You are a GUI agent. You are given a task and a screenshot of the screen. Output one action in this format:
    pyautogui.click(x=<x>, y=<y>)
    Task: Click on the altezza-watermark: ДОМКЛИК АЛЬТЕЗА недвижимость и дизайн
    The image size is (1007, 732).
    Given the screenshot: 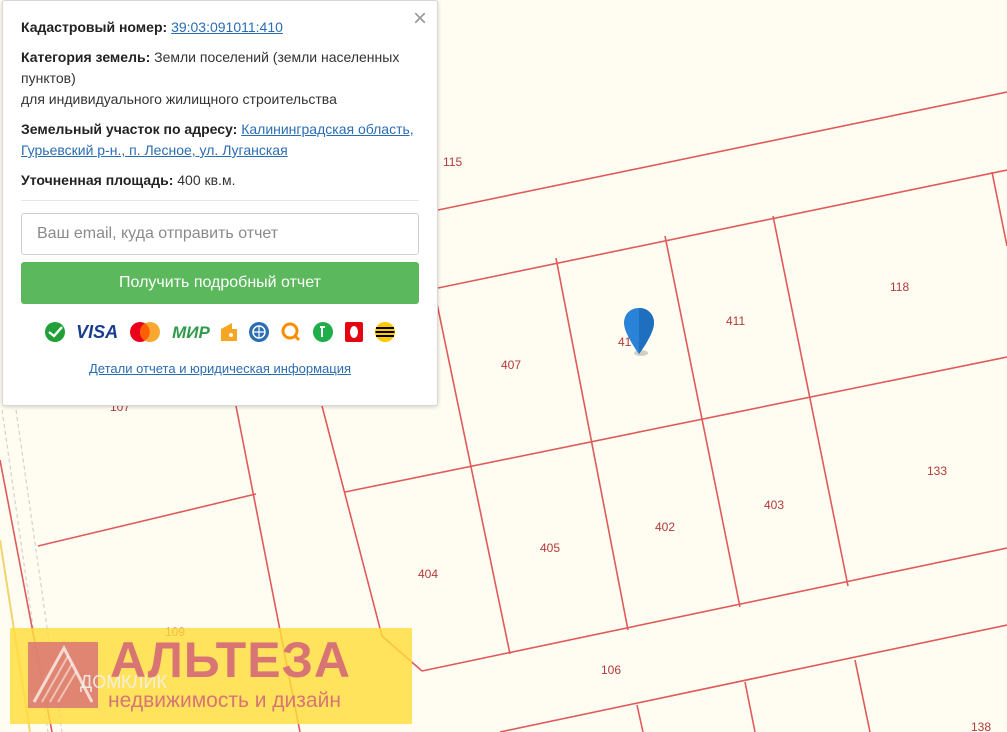 What is the action you would take?
    pyautogui.click(x=211, y=676)
    